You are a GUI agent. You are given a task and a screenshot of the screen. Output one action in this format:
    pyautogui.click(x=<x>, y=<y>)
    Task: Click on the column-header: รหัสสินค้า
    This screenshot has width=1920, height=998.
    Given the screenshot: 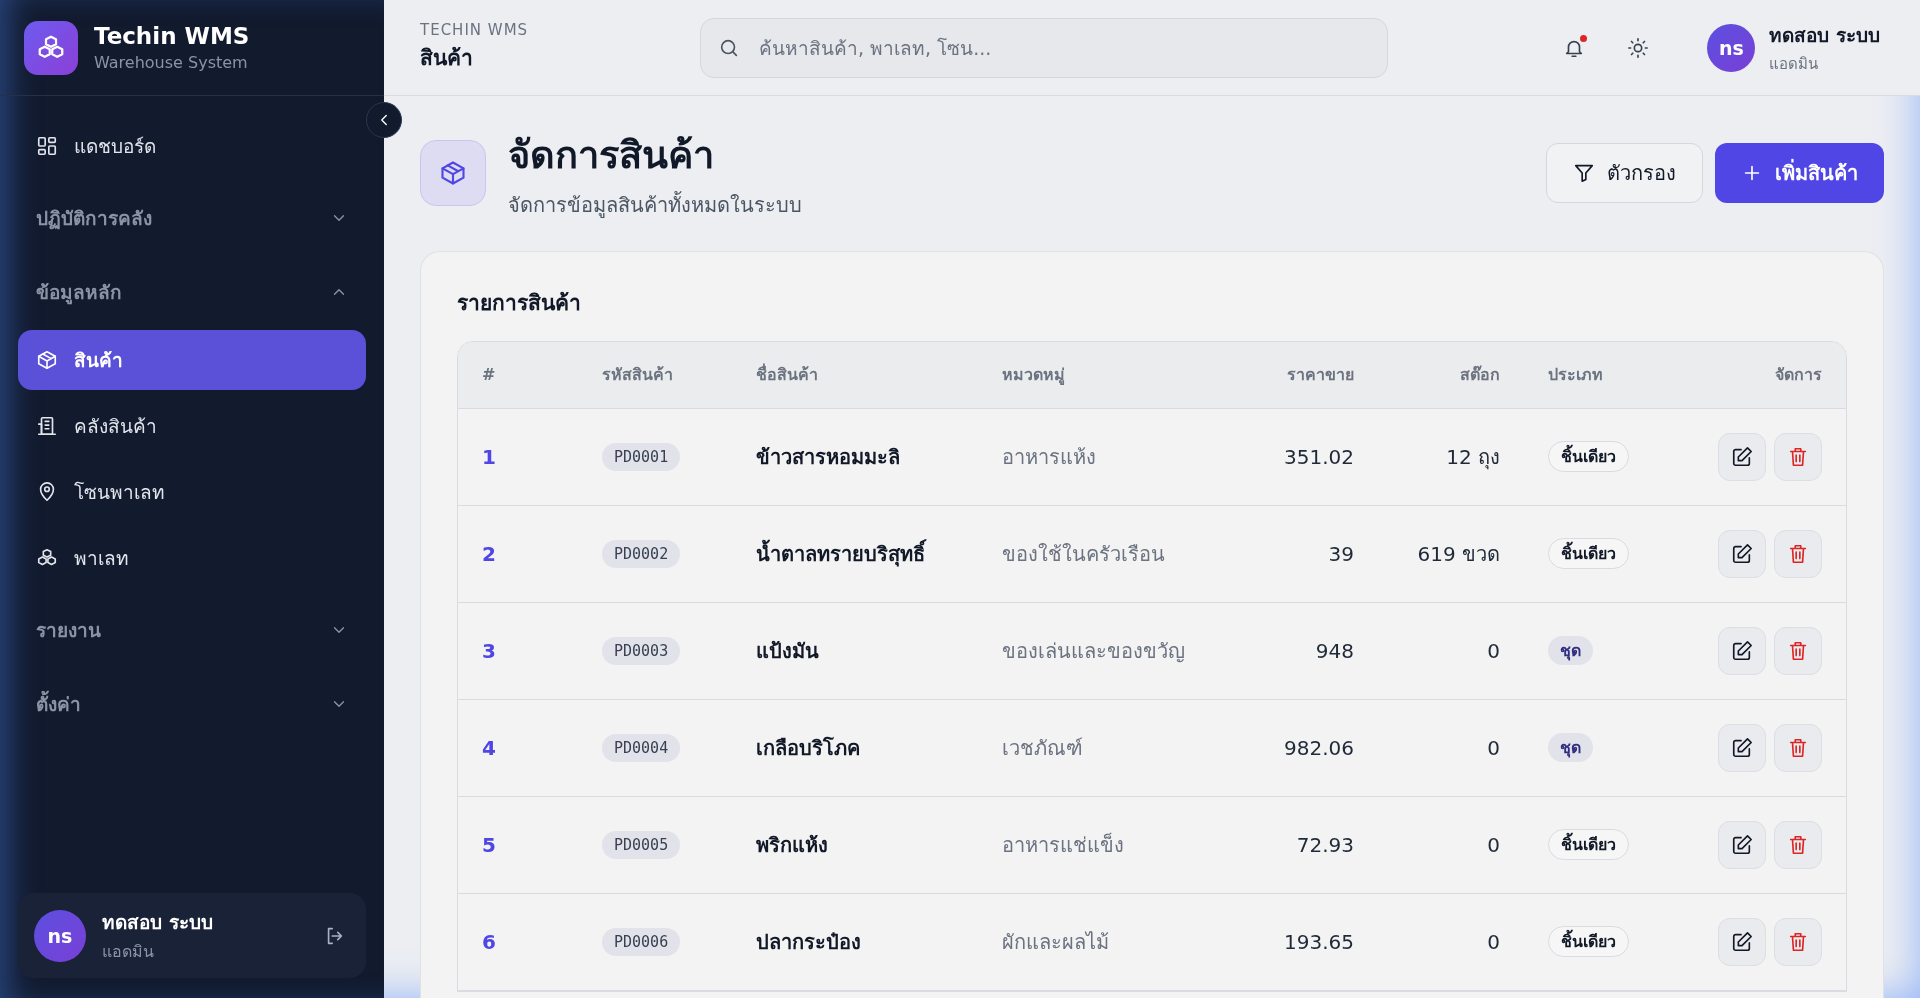 What is the action you would take?
    pyautogui.click(x=655, y=375)
    